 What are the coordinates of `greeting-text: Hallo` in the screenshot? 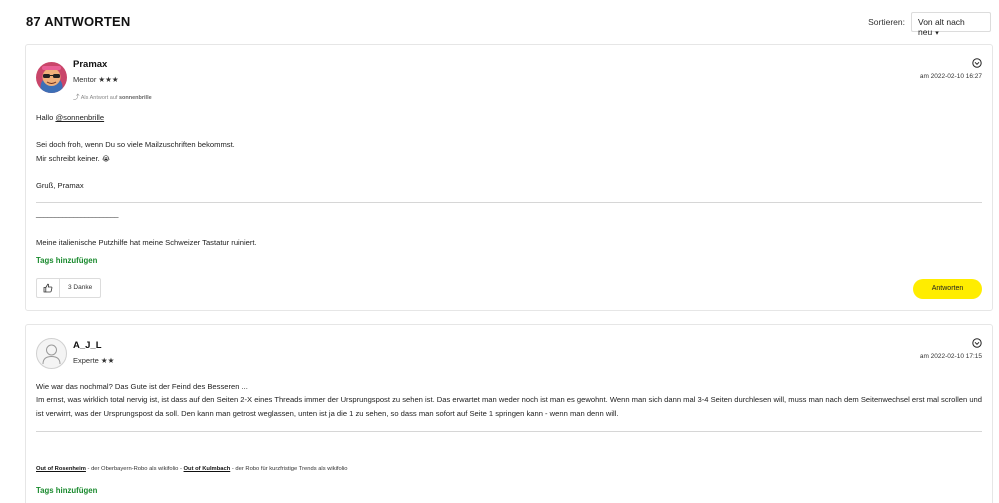 It's located at (45, 117).